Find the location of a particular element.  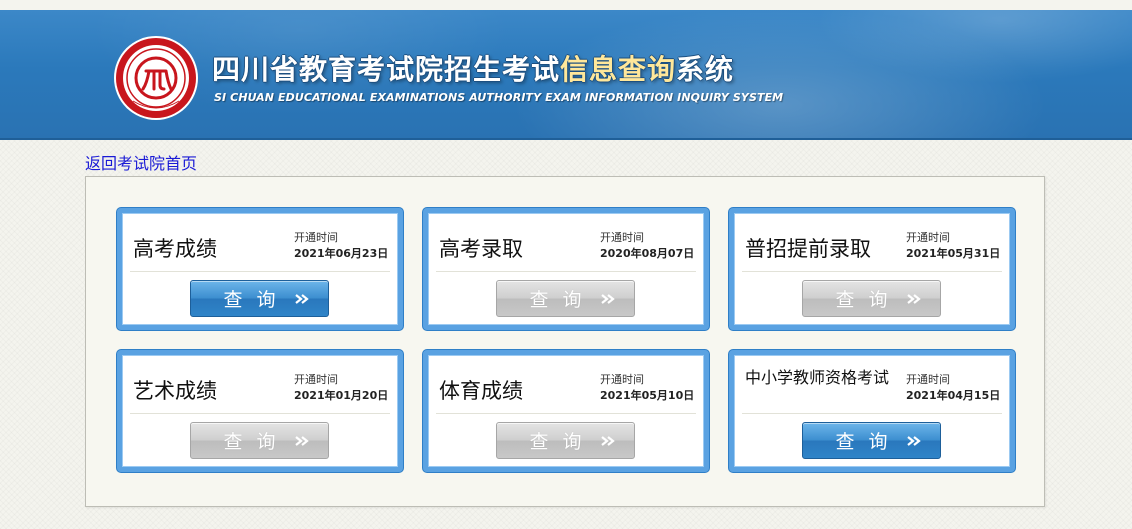

open-date: 2021年04月15日 is located at coordinates (953, 395).